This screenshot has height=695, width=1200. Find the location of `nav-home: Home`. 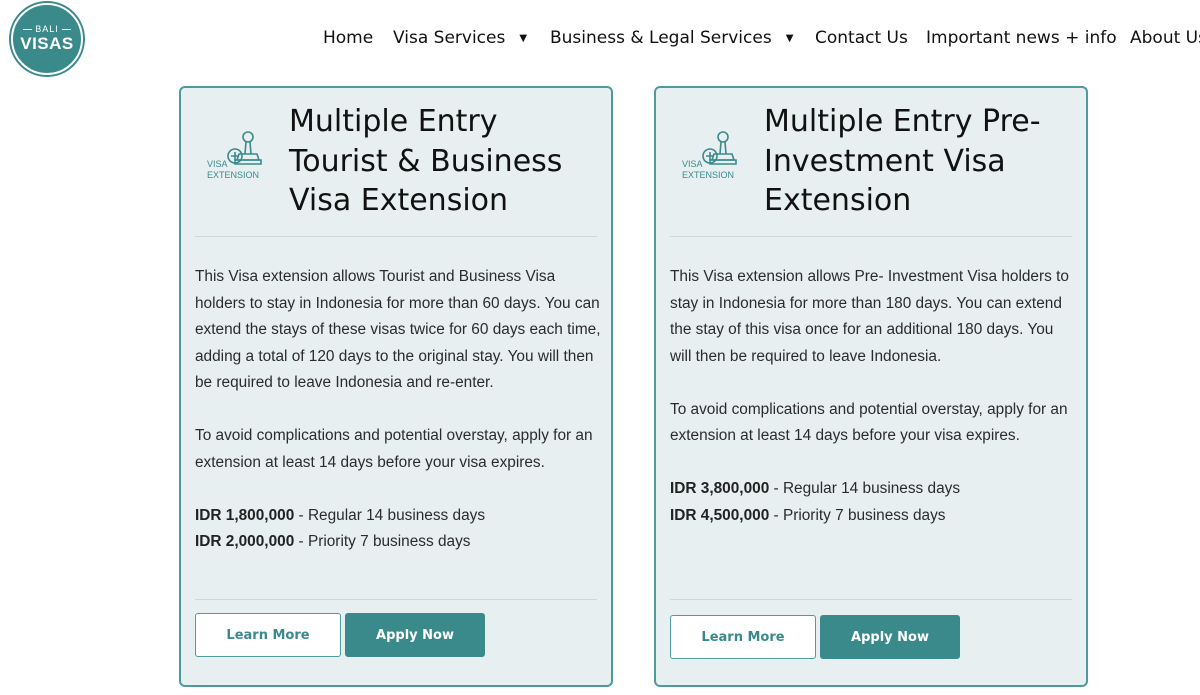

nav-home: Home is located at coordinates (348, 38).